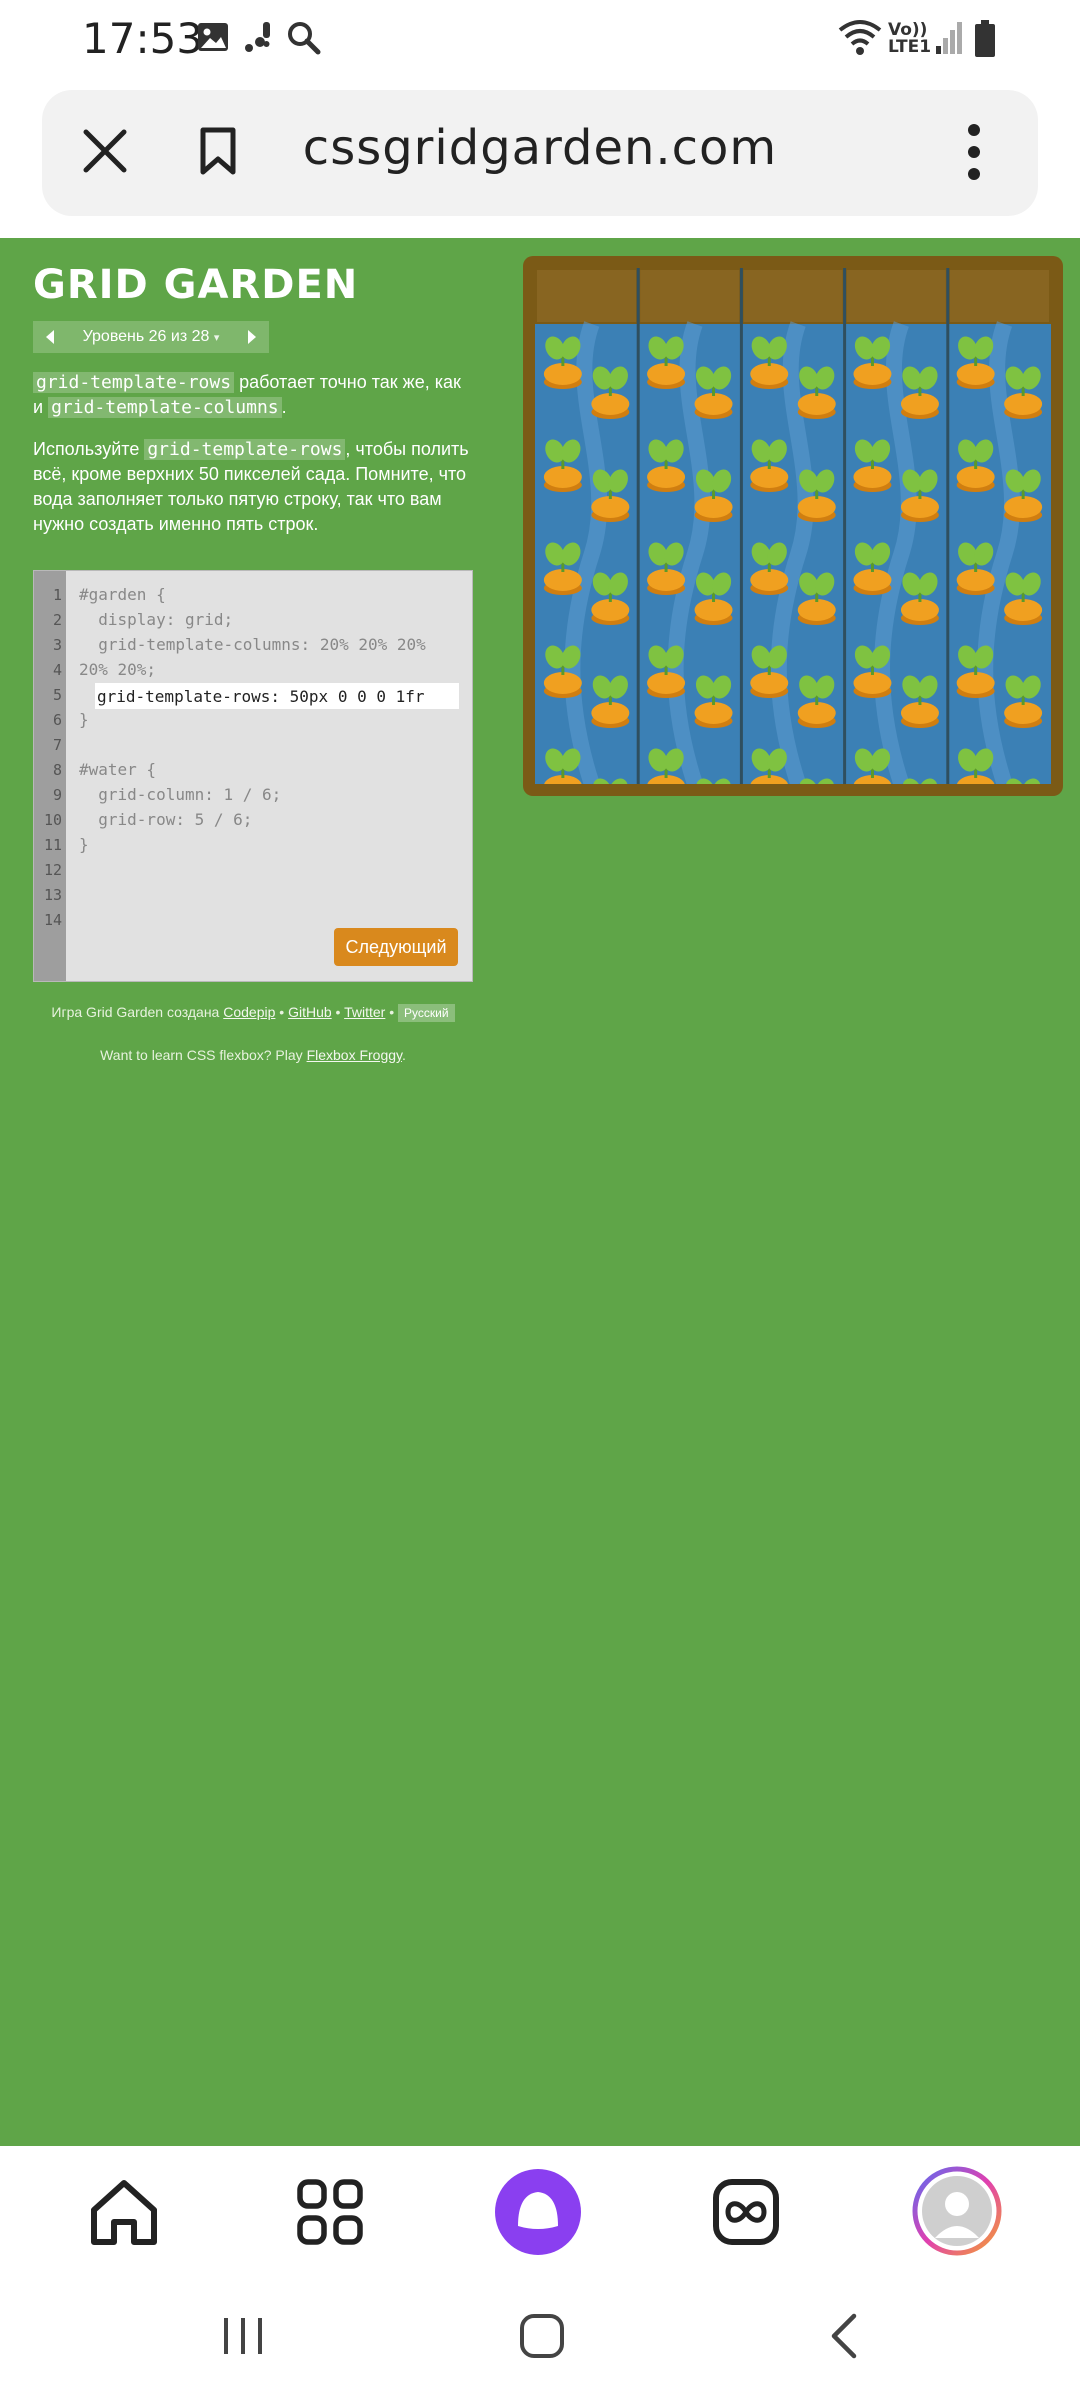 This screenshot has width=1080, height=2400. What do you see at coordinates (50, 337) in the screenshot?
I see `previous-level-icon` at bounding box center [50, 337].